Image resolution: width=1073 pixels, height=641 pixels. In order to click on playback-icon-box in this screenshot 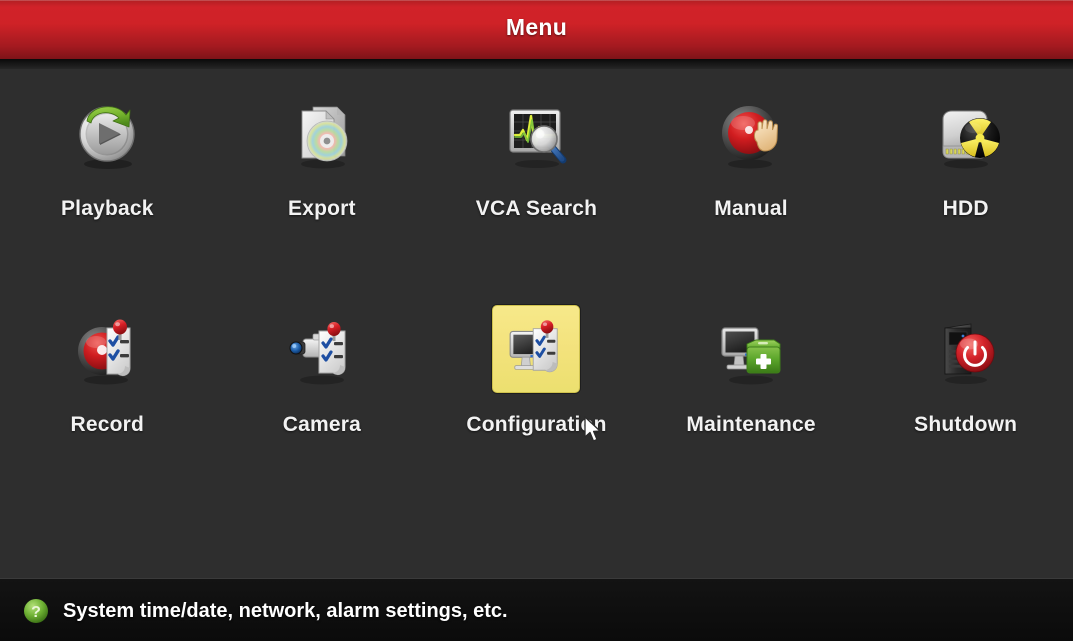, I will do `click(107, 133)`.